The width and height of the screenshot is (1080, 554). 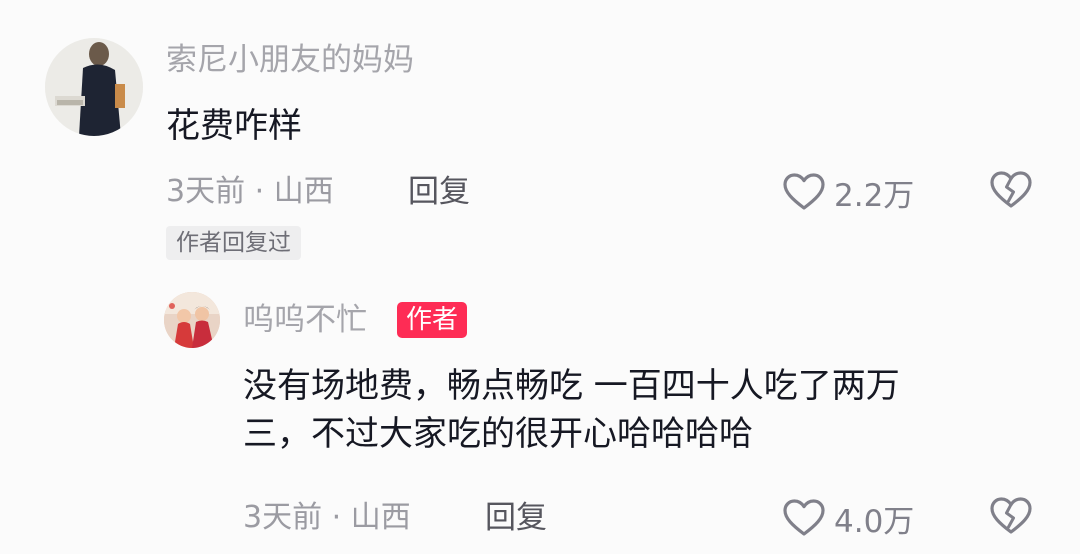 I want to click on commenter-avatar, so click(x=94, y=87).